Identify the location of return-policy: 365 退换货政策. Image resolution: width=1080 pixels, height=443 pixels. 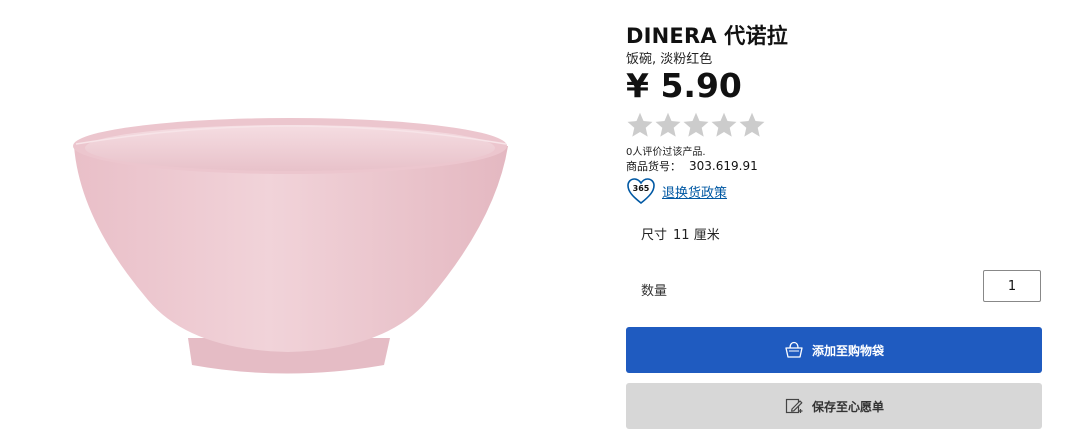
(676, 191).